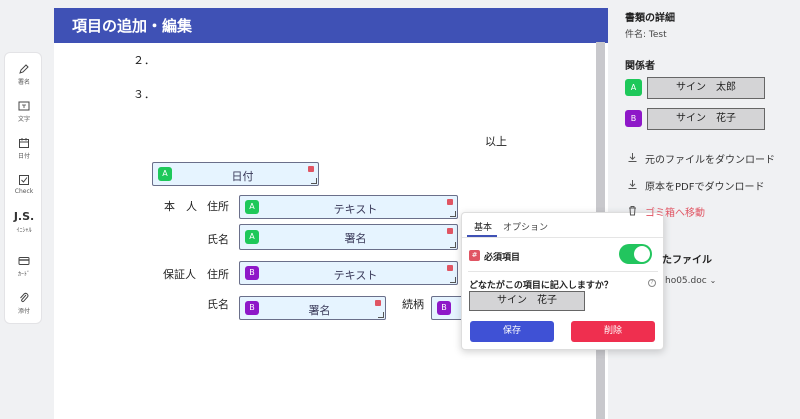  Describe the element at coordinates (413, 304) in the screenshot. I see `document-text-zokugara: 続柄` at that location.